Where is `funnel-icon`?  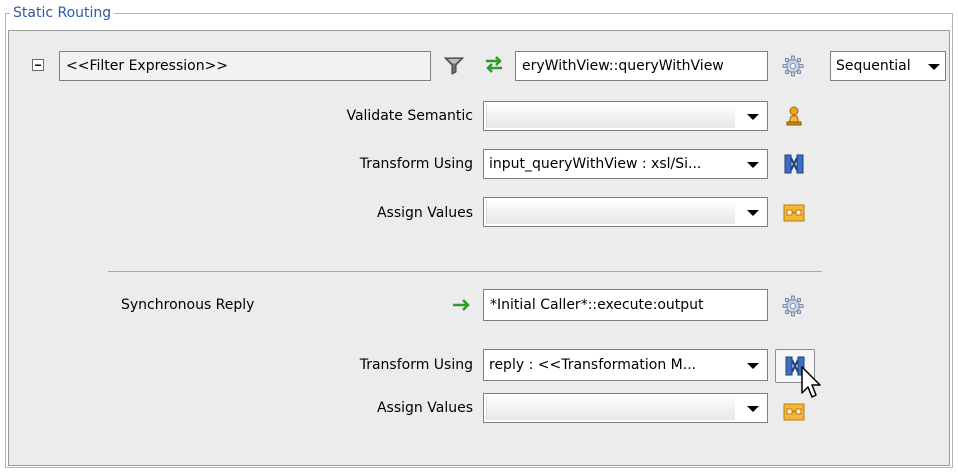 funnel-icon is located at coordinates (454, 66).